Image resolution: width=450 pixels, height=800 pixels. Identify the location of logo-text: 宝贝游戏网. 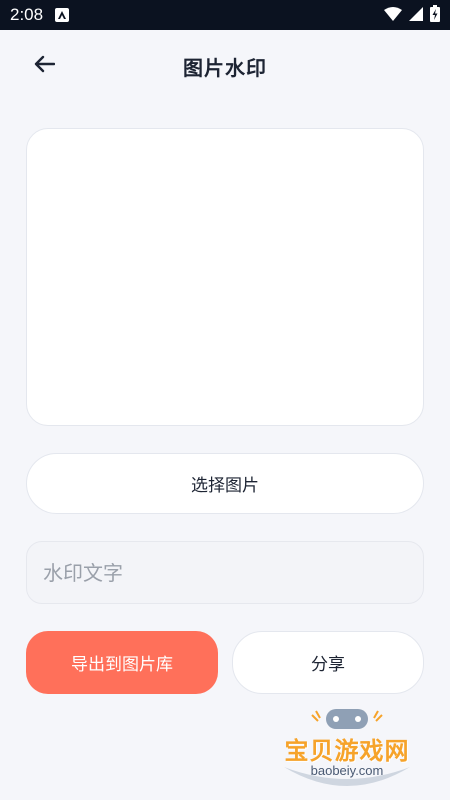
(347, 751).